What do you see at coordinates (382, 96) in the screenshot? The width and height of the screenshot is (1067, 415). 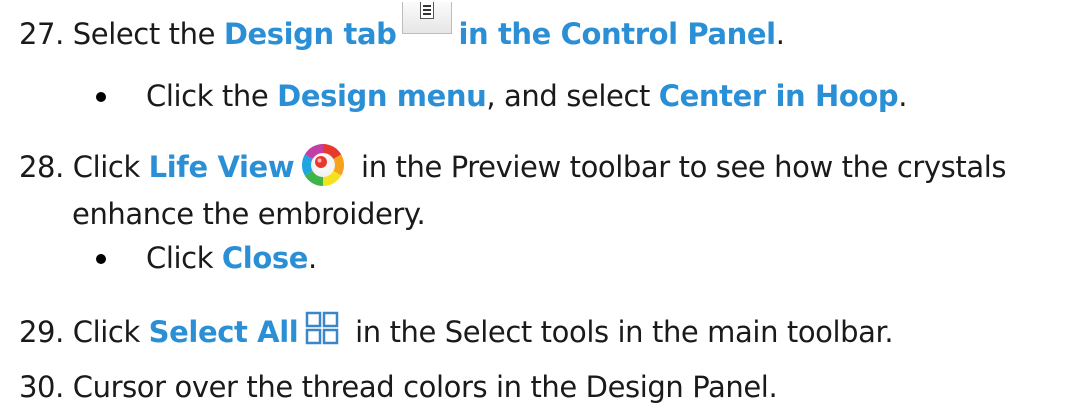 I see `design-menu-link: Design menu` at bounding box center [382, 96].